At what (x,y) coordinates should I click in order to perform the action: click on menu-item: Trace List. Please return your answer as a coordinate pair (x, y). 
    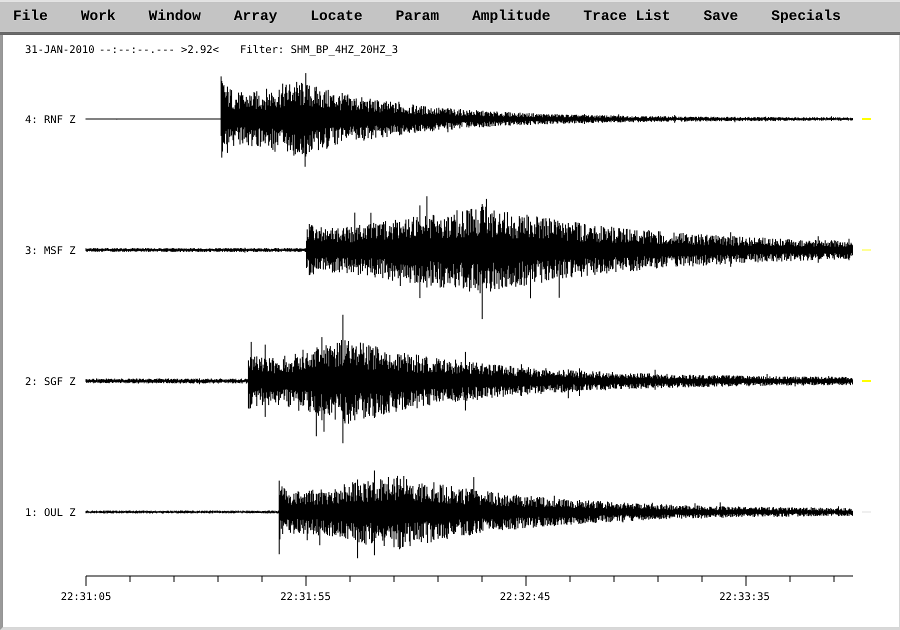
    Looking at the image, I should click on (626, 17).